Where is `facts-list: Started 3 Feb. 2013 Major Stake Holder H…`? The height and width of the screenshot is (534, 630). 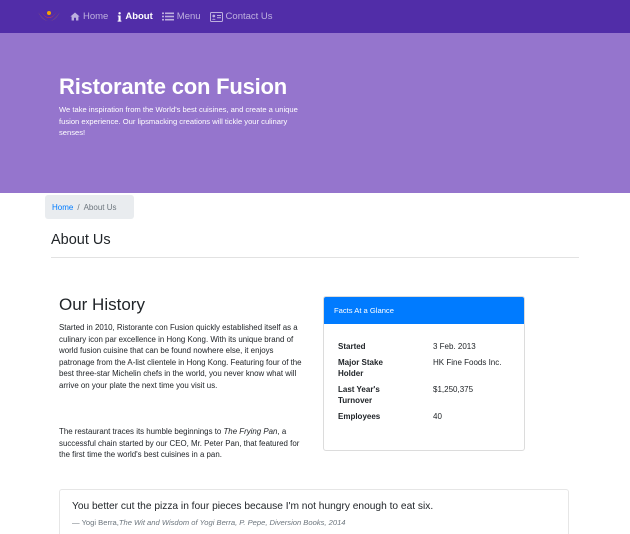 facts-list: Started 3 Feb. 2013 Major Stake Holder H… is located at coordinates (419, 384).